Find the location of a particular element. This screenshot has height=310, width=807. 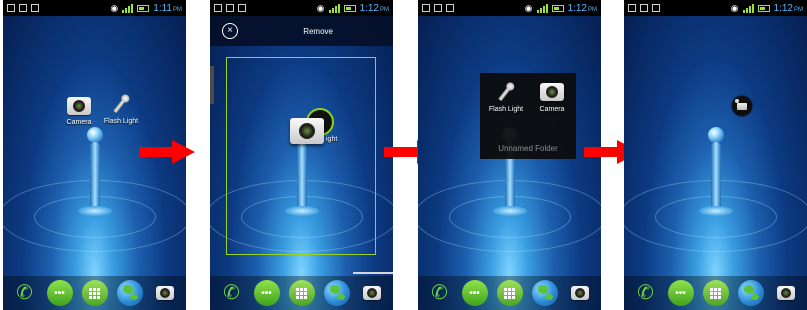

close-icon: × is located at coordinates (230, 31).